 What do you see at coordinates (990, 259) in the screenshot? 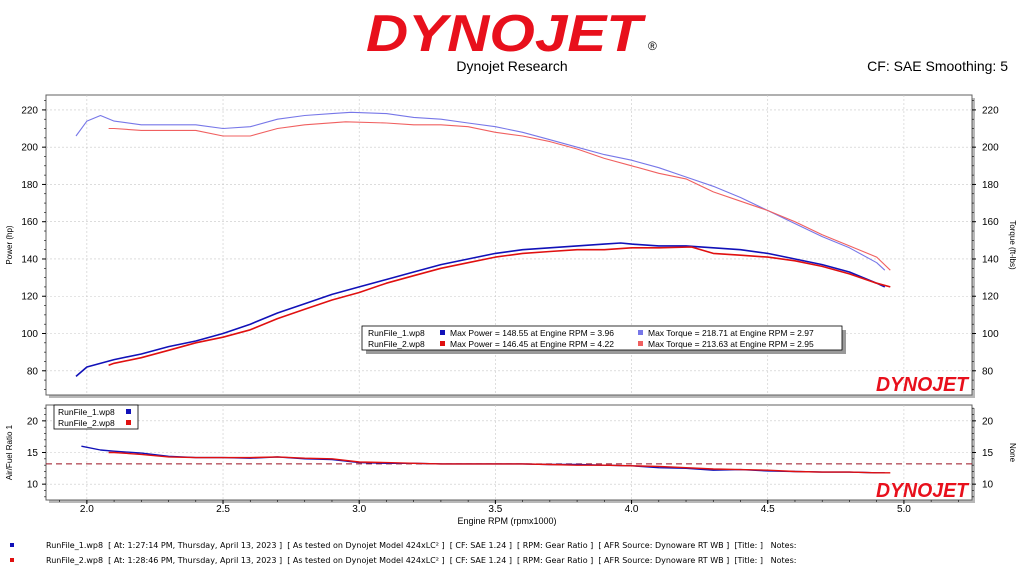
I see `y-tick-label-right: 140` at bounding box center [990, 259].